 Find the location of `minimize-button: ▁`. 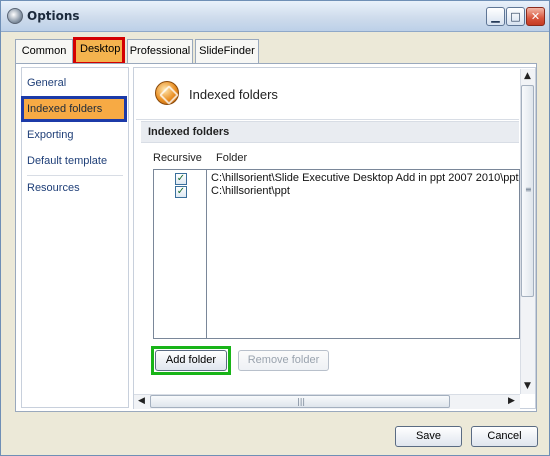

minimize-button: ▁ is located at coordinates (495, 16).